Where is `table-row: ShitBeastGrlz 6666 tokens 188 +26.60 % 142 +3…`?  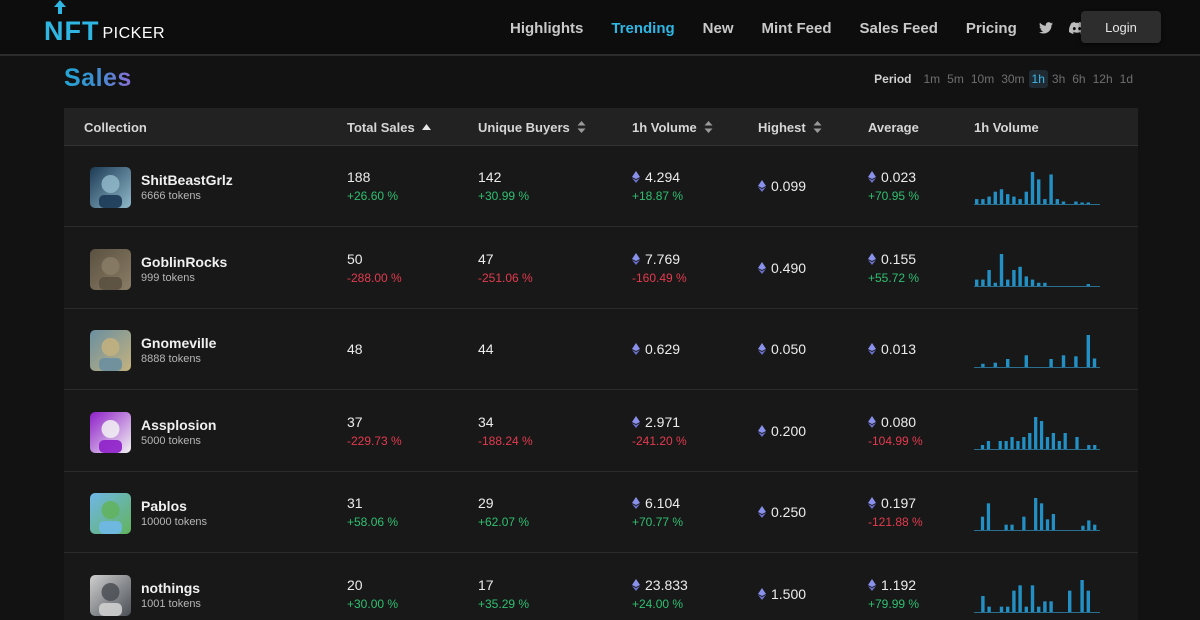
table-row: ShitBeastGrlz 6666 tokens 188 +26.60 % 142 +3… is located at coordinates (601, 186).